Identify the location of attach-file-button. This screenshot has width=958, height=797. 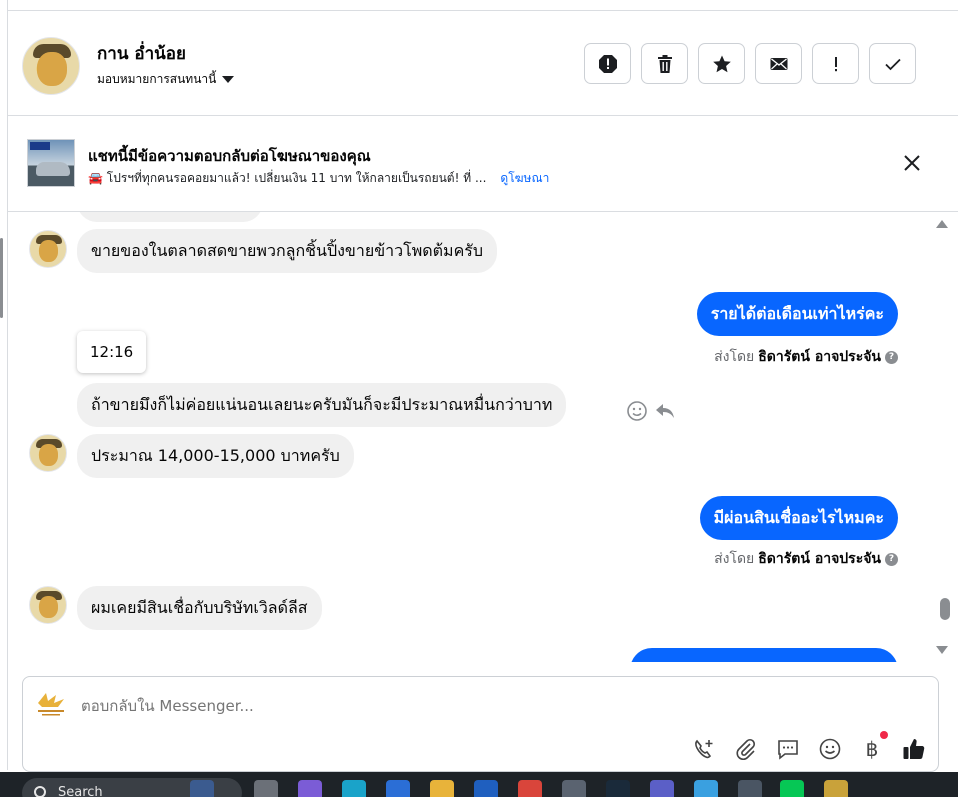
(746, 749).